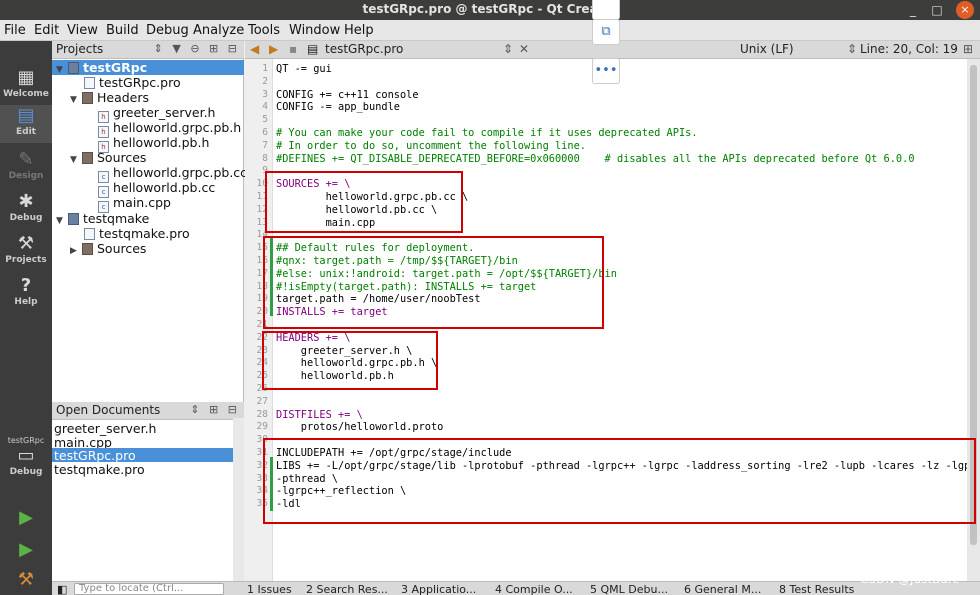 The image size is (980, 595). What do you see at coordinates (26, 132) in the screenshot?
I see `mode-label: Edit` at bounding box center [26, 132].